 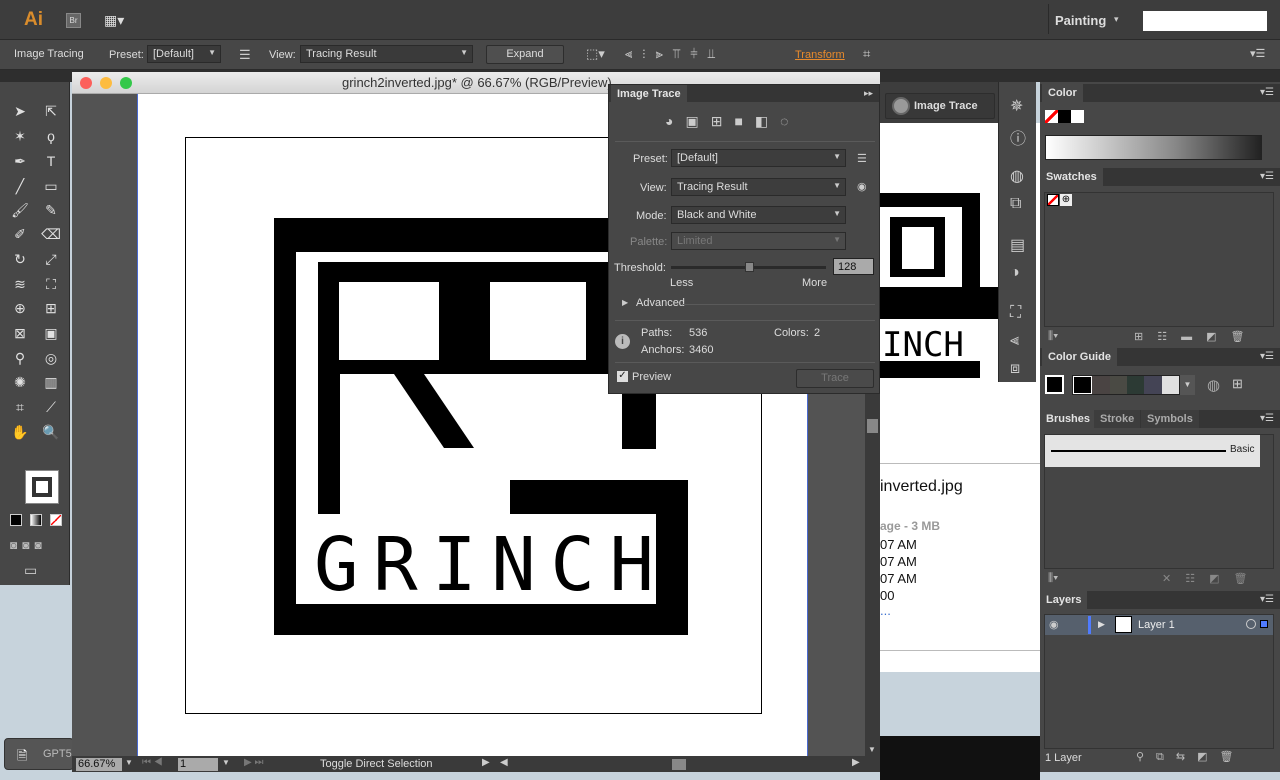 I want to click on color-tab: Color, so click(x=1062, y=93).